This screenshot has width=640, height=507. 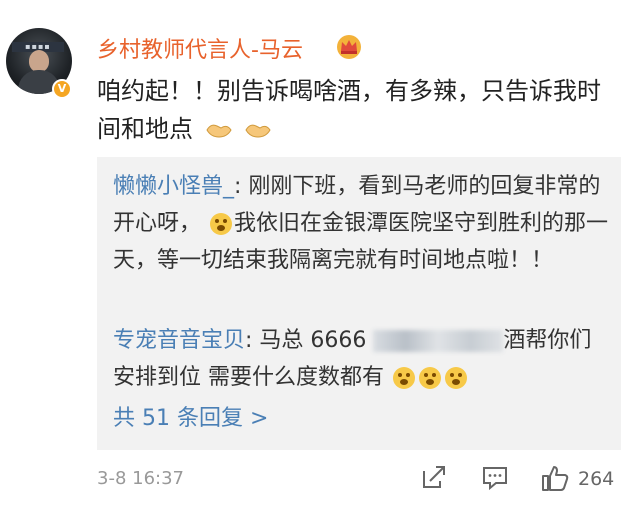 I want to click on more-replies-link: 共 51 条回复 >, so click(x=190, y=416).